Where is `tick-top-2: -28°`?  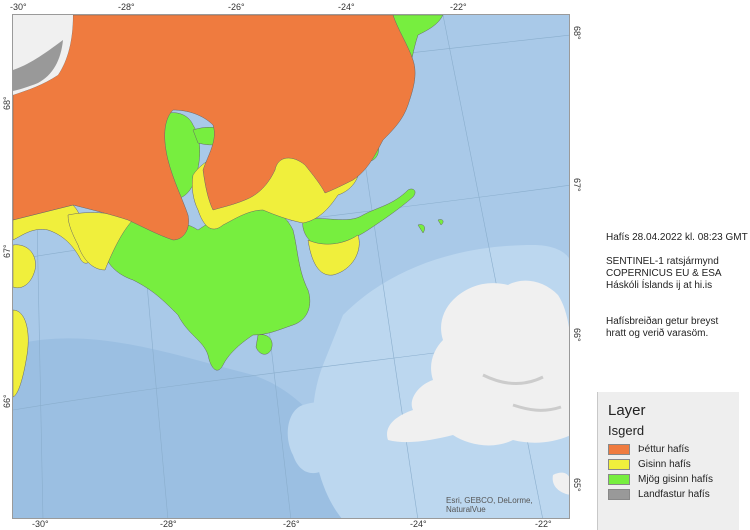 tick-top-2: -28° is located at coordinates (126, 7).